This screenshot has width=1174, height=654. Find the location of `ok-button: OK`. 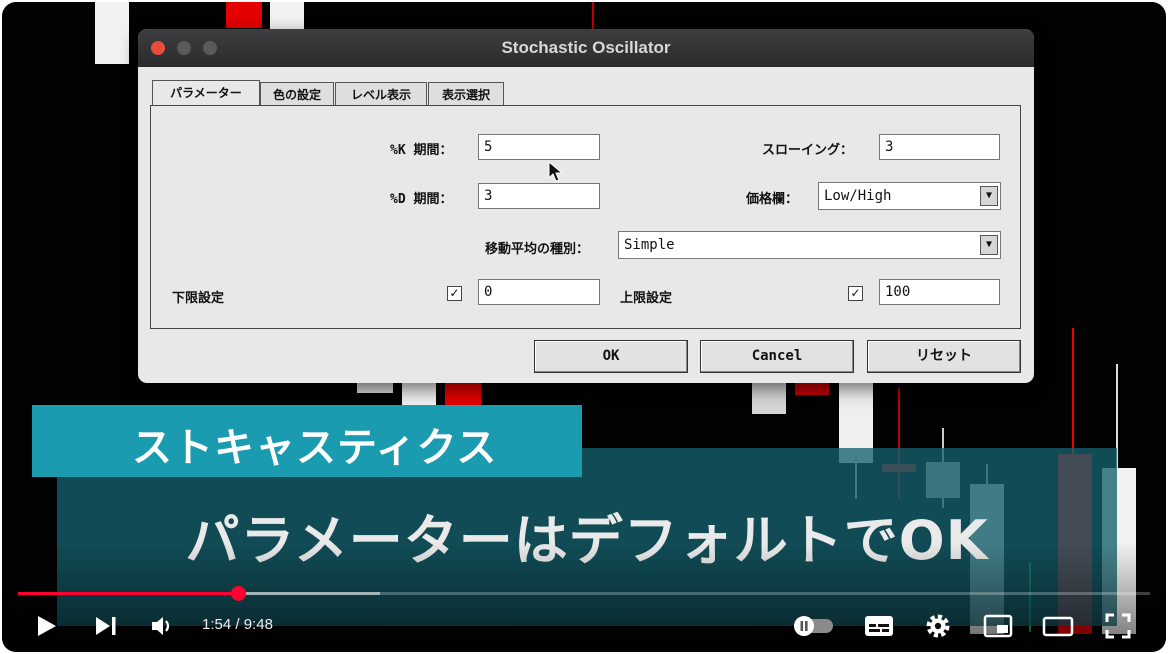

ok-button: OK is located at coordinates (611, 356).